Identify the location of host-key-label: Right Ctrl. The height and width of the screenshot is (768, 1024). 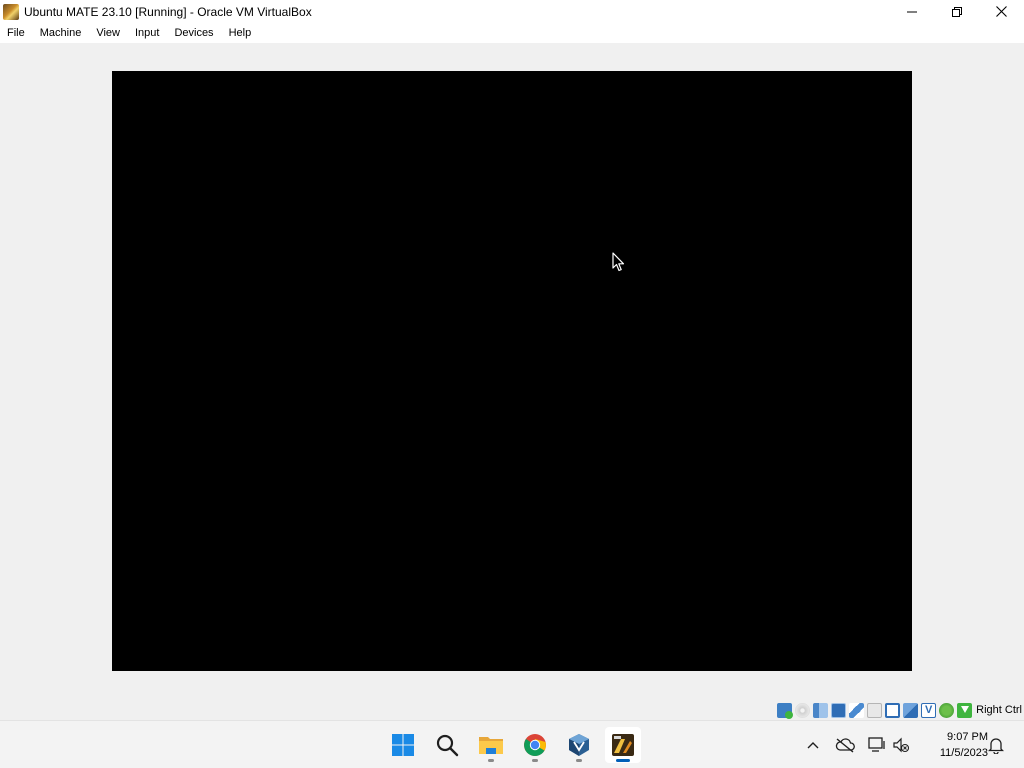
(999, 710).